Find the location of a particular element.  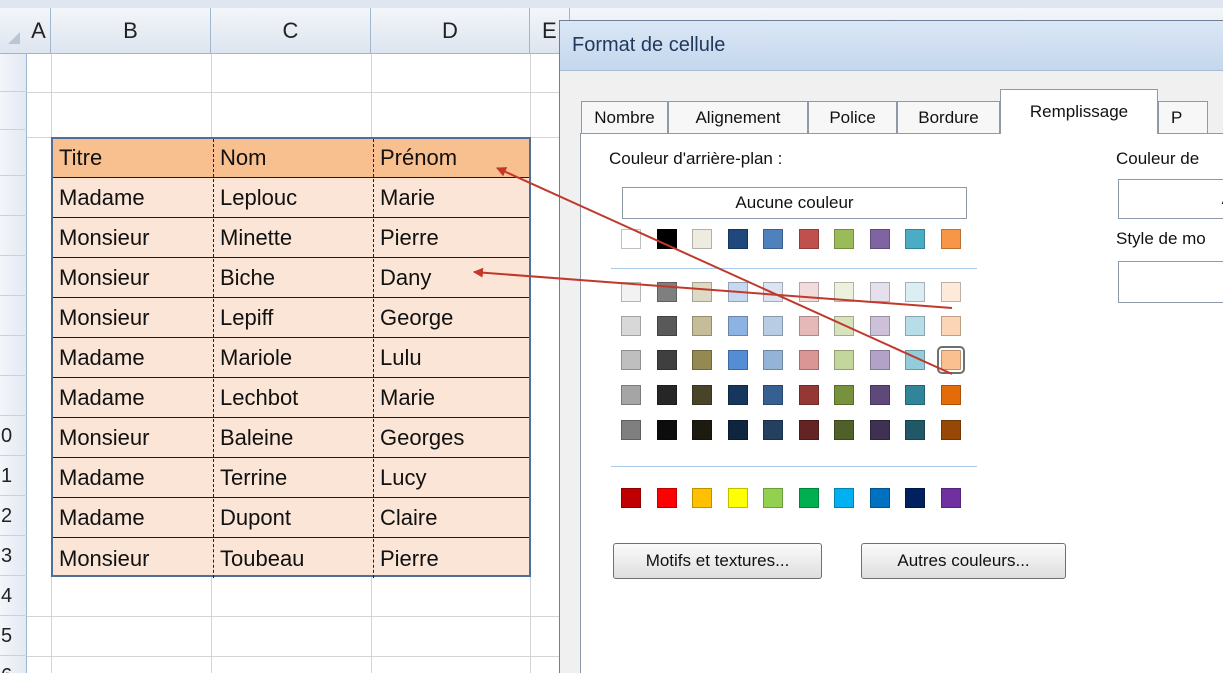

table-cell: Lucy is located at coordinates (451, 478).